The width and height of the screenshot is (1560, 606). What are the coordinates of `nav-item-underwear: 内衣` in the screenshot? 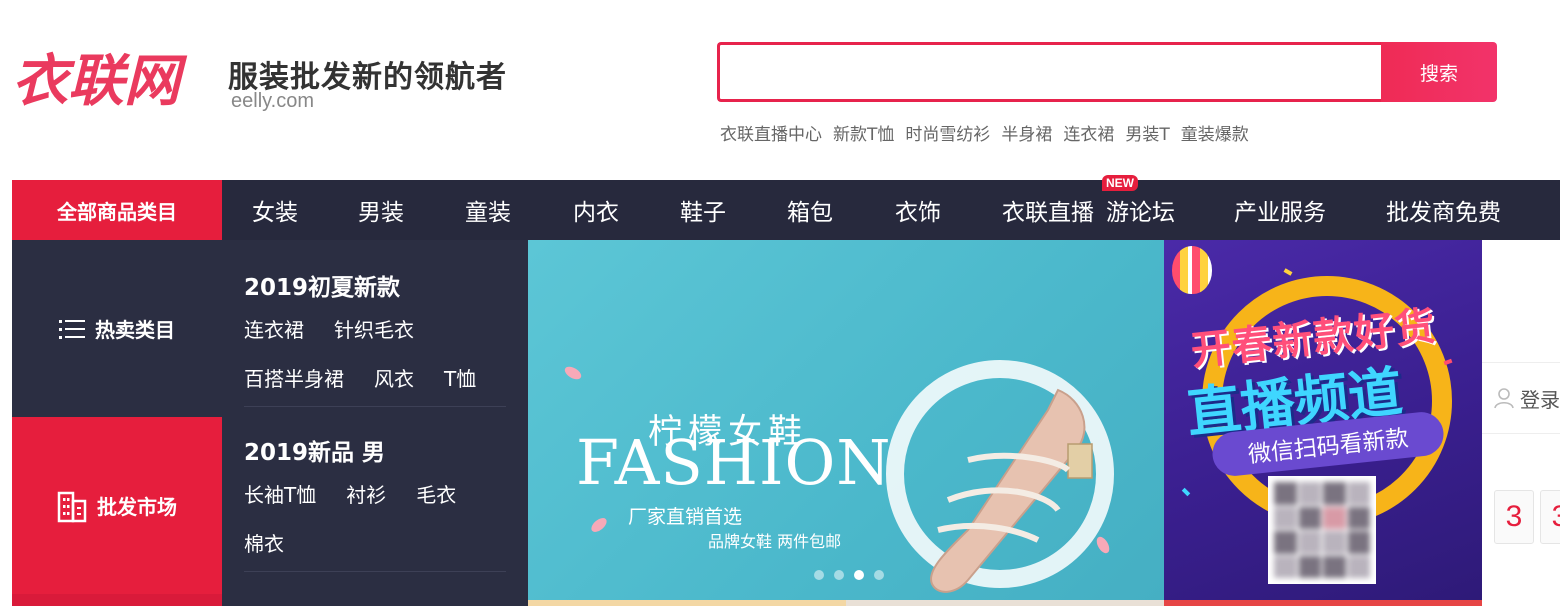 It's located at (596, 210).